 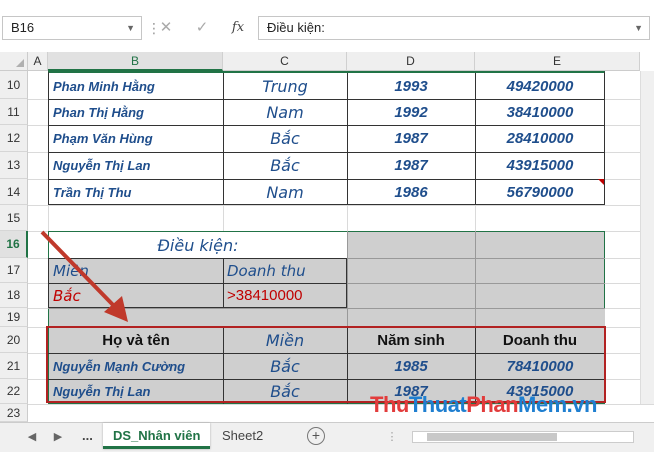 I want to click on cell-c14: Nam, so click(x=285, y=192).